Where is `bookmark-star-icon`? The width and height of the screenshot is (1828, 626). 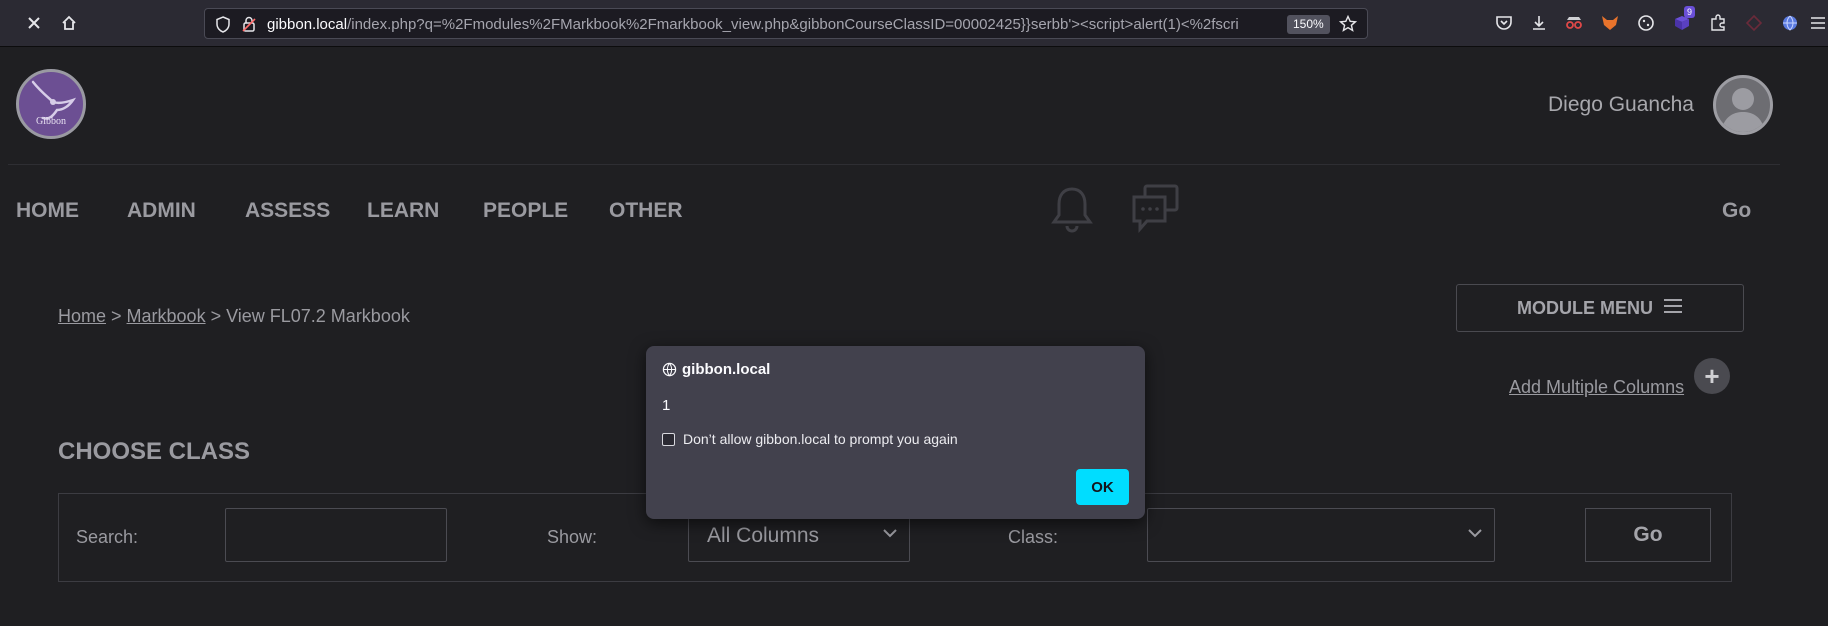
bookmark-star-icon is located at coordinates (1348, 26).